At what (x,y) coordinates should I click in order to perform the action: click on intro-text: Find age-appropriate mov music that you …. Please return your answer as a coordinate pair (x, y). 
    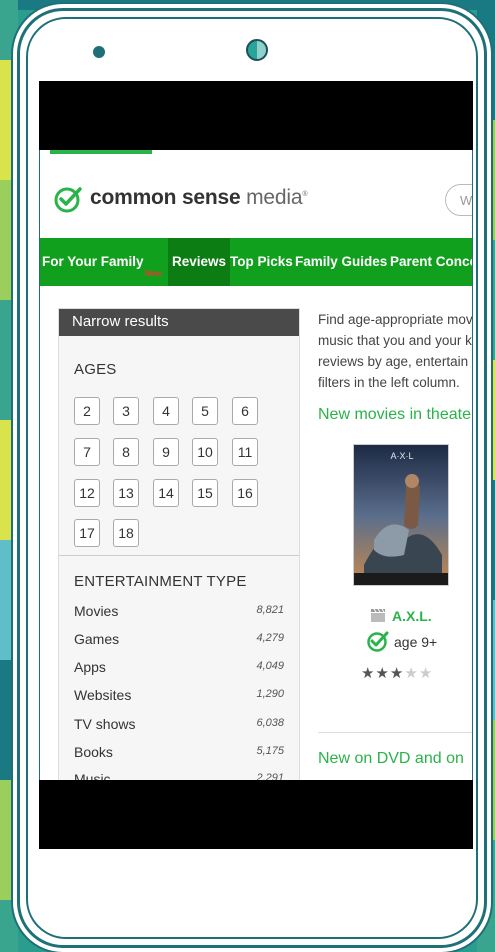
    Looking at the image, I should click on (395, 351).